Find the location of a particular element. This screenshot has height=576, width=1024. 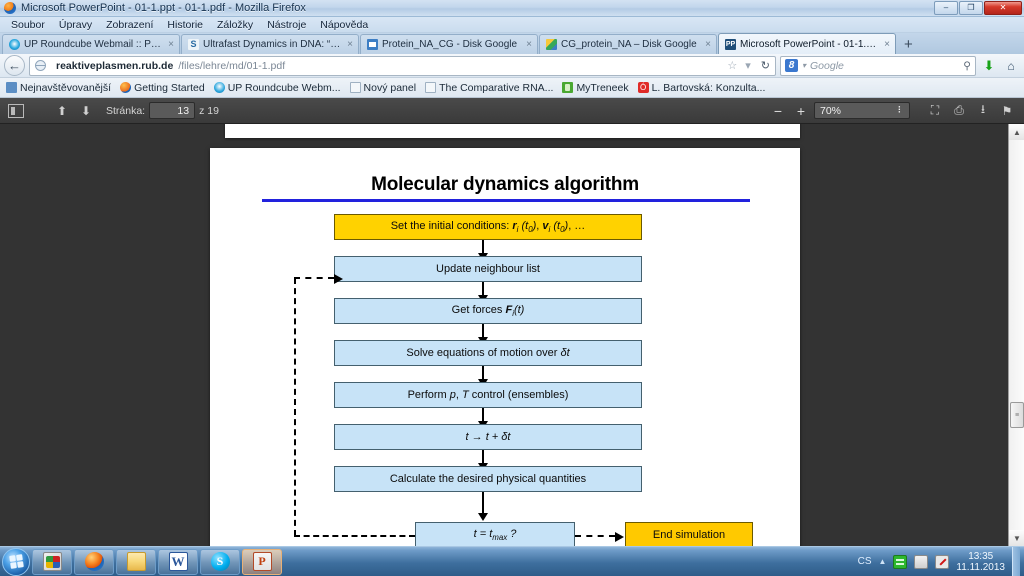

tab-roundcube-webmail: UP Roundcube Webmail :: Příchozí p... × is located at coordinates (91, 44).